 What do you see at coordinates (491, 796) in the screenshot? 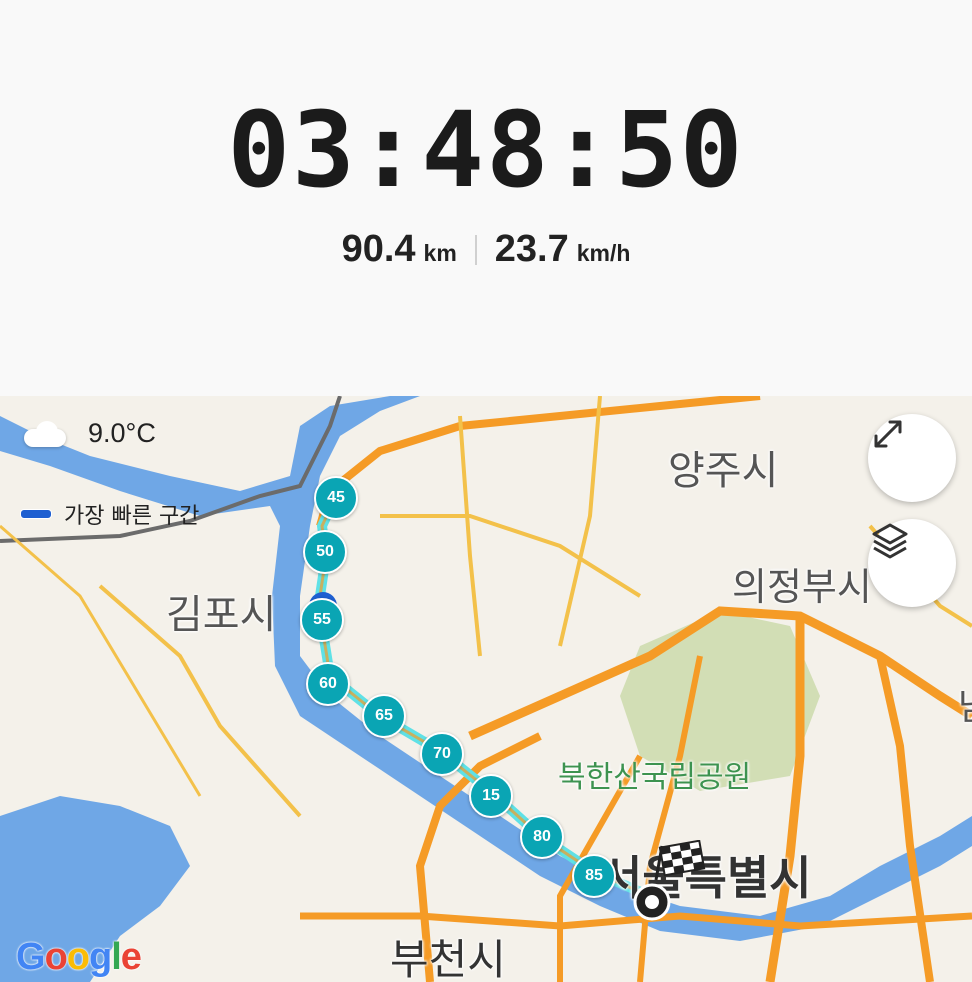
I see `km-marker-15: 15` at bounding box center [491, 796].